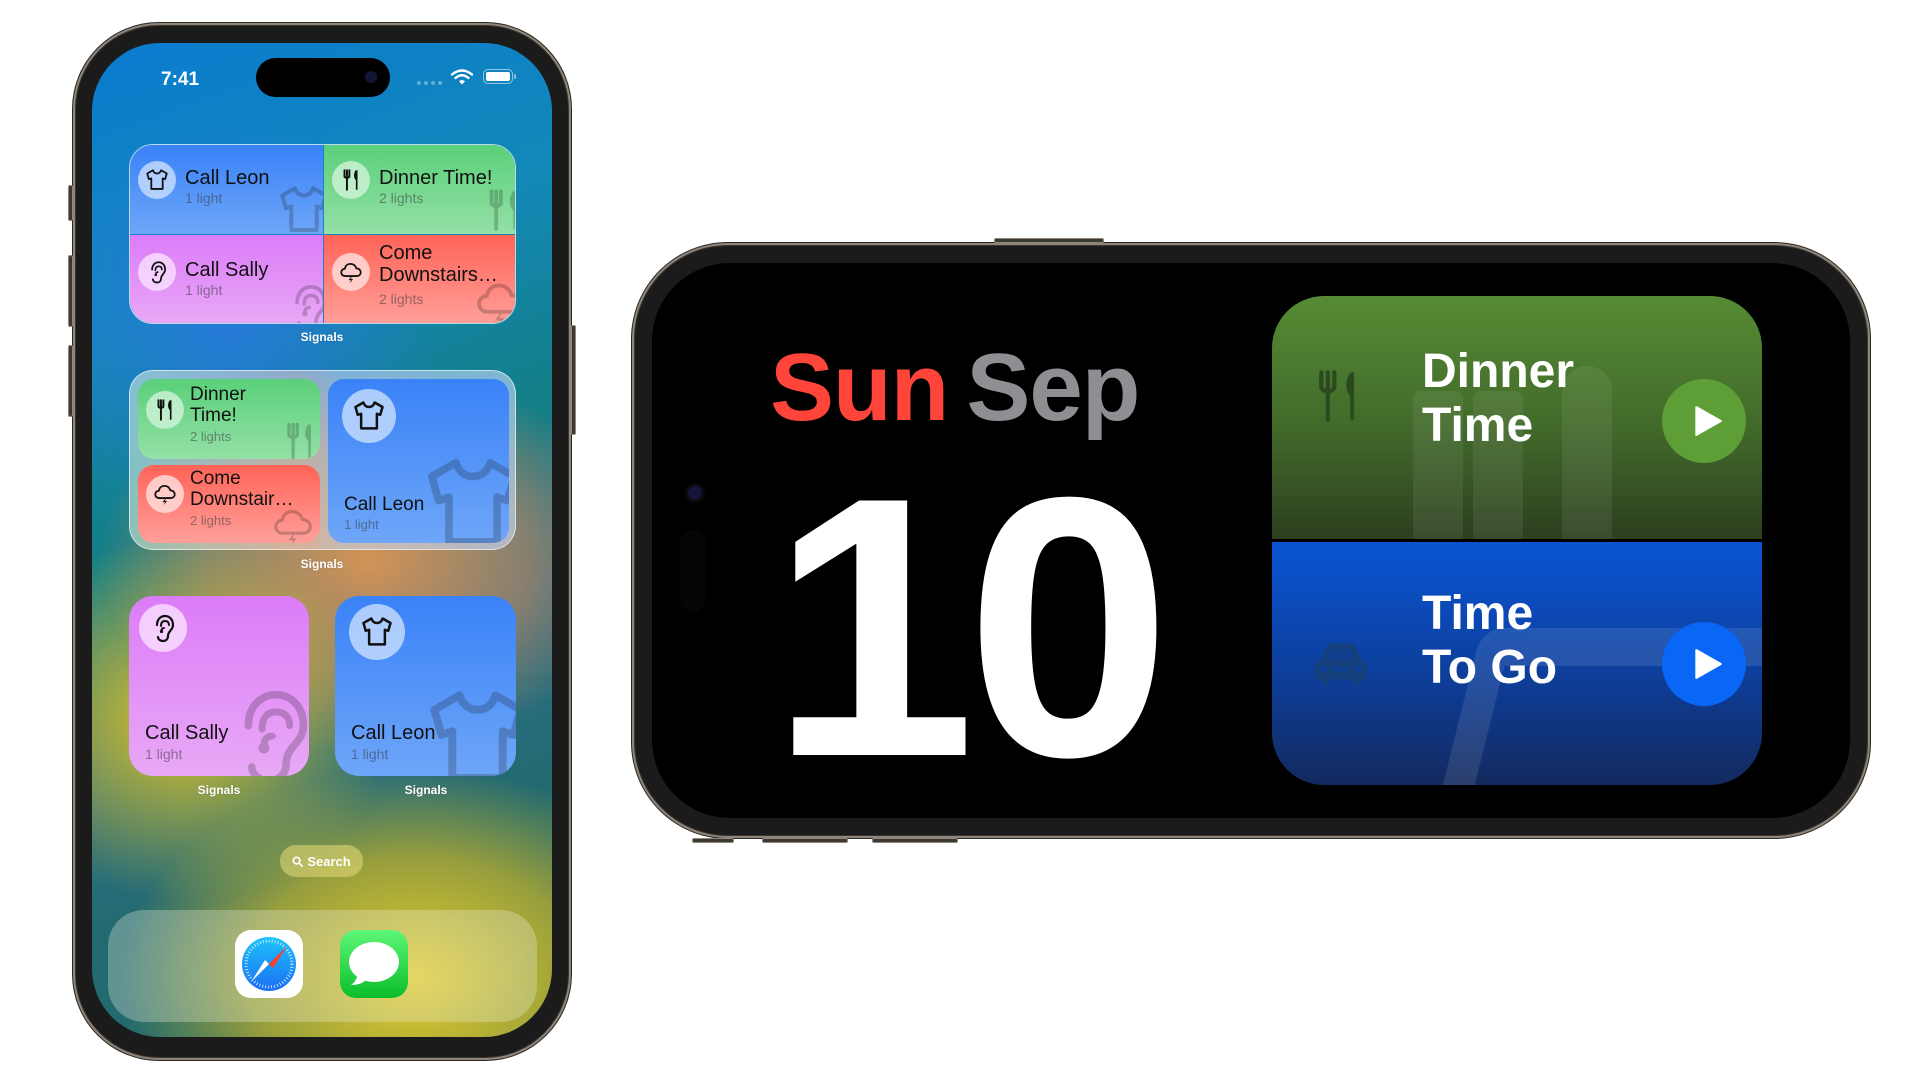 Image resolution: width=1920 pixels, height=1080 pixels. I want to click on play-time-to-go-button, so click(1704, 664).